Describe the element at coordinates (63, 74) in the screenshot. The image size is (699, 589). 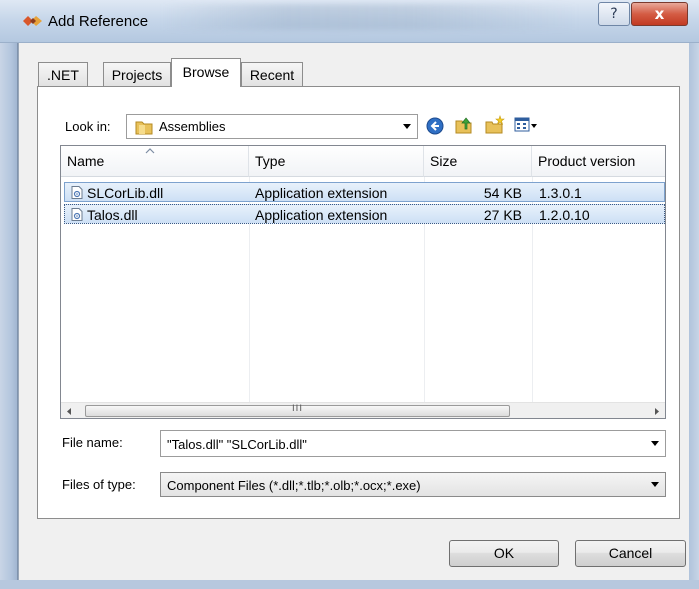
I see `tab-dotnet: .NET` at that location.